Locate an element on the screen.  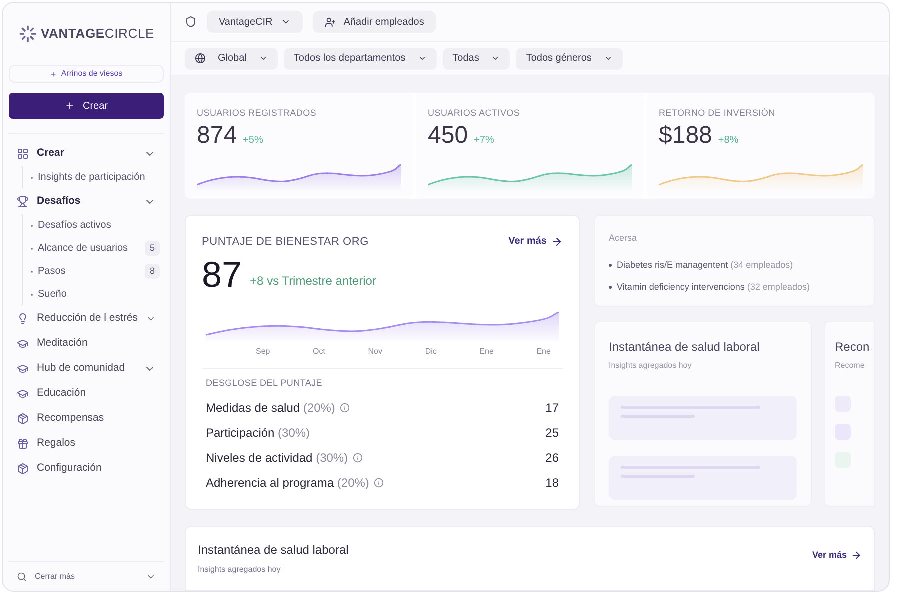
filter-dropdown: Global is located at coordinates (231, 59).